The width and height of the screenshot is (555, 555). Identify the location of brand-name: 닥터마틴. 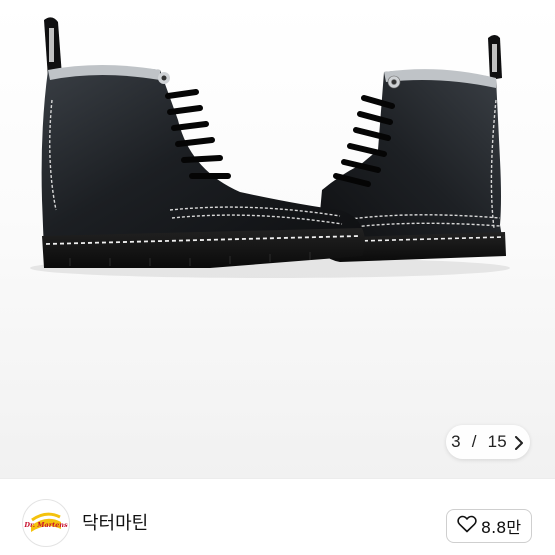
(115, 522).